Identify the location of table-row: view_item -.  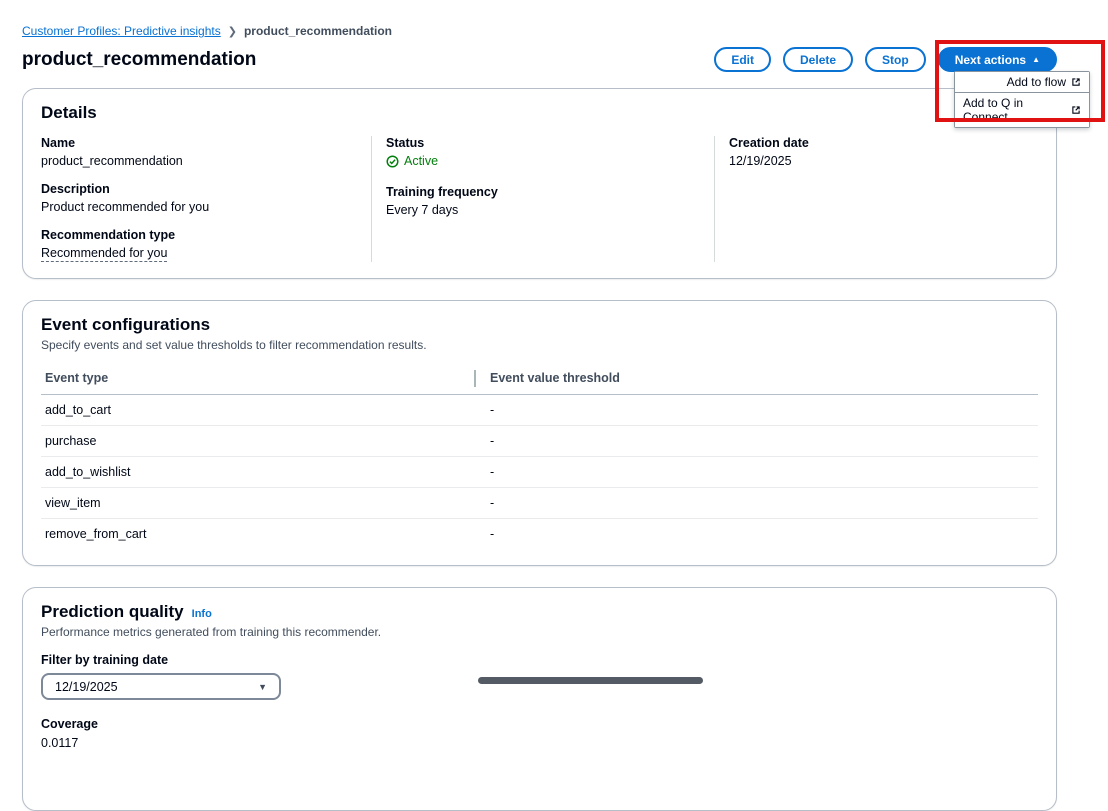
(539, 503).